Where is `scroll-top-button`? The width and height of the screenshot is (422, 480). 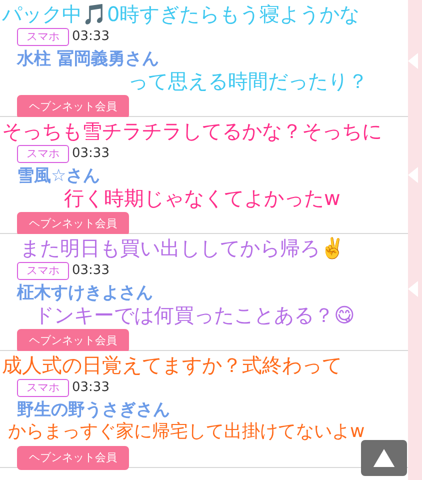 scroll-top-button is located at coordinates (384, 458).